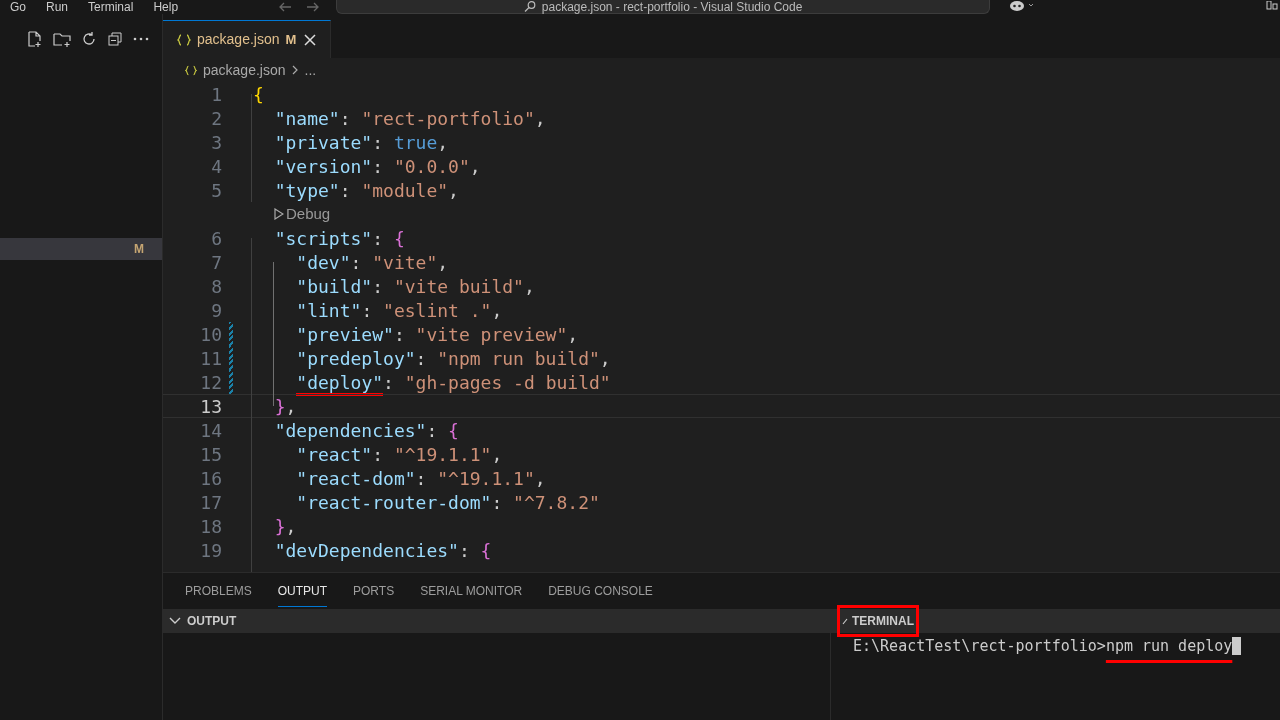  What do you see at coordinates (81, 249) in the screenshot?
I see `file-tree-row: M` at bounding box center [81, 249].